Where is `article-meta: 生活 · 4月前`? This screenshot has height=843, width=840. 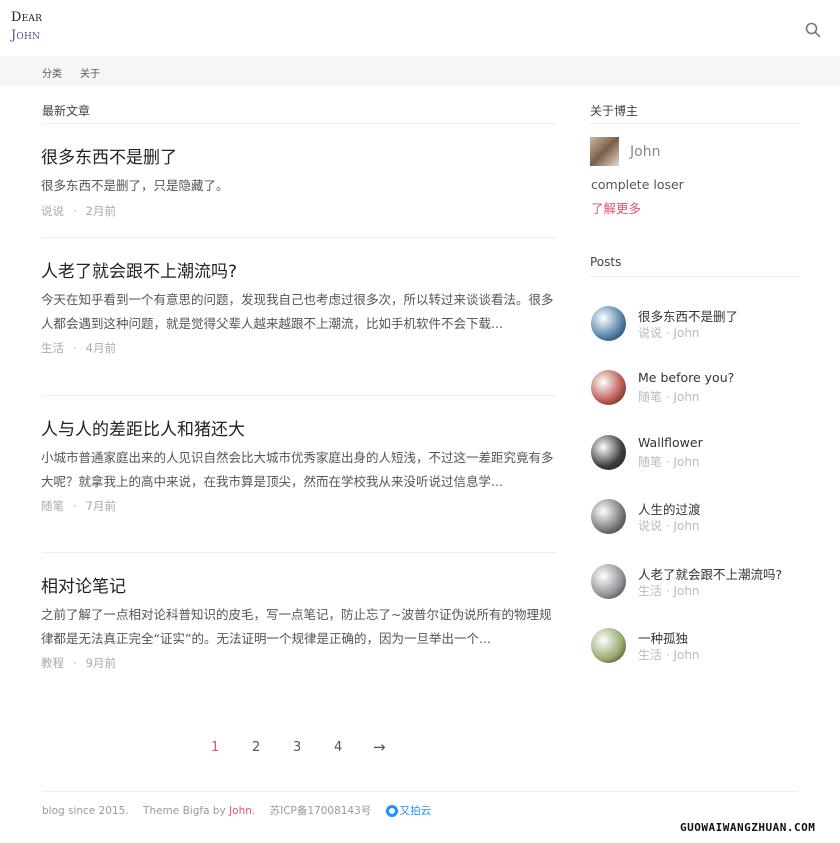
article-meta: 生活 · 4月前 is located at coordinates (78, 348).